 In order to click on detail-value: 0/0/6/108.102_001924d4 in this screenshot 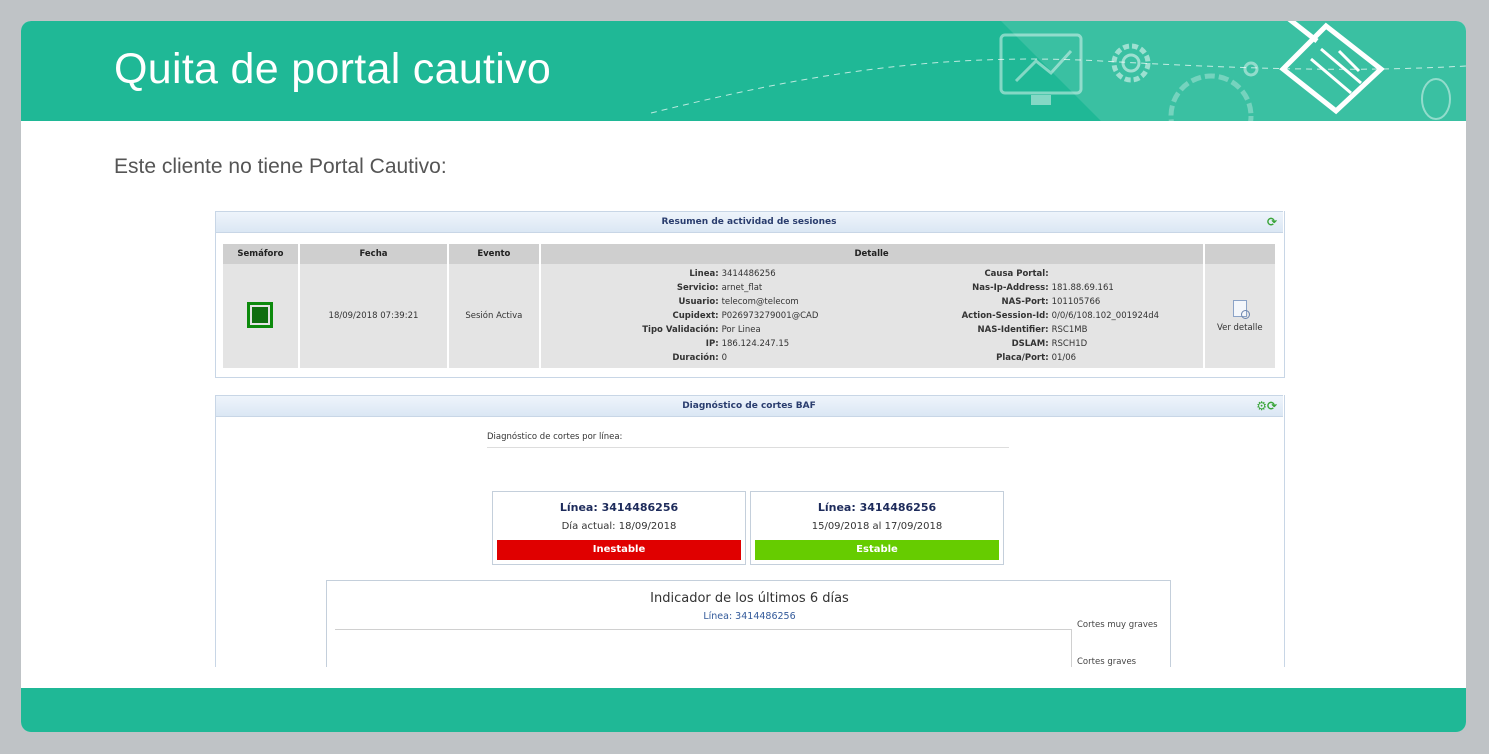, I will do `click(1105, 315)`.